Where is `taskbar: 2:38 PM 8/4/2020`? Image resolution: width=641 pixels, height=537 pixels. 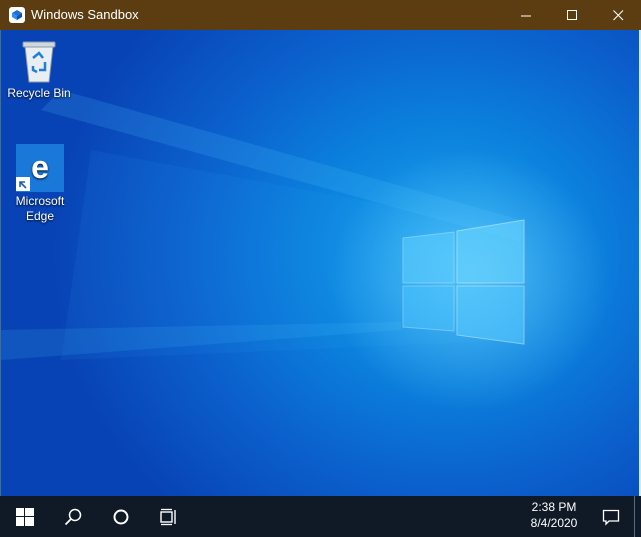 taskbar: 2:38 PM 8/4/2020 is located at coordinates (320, 516).